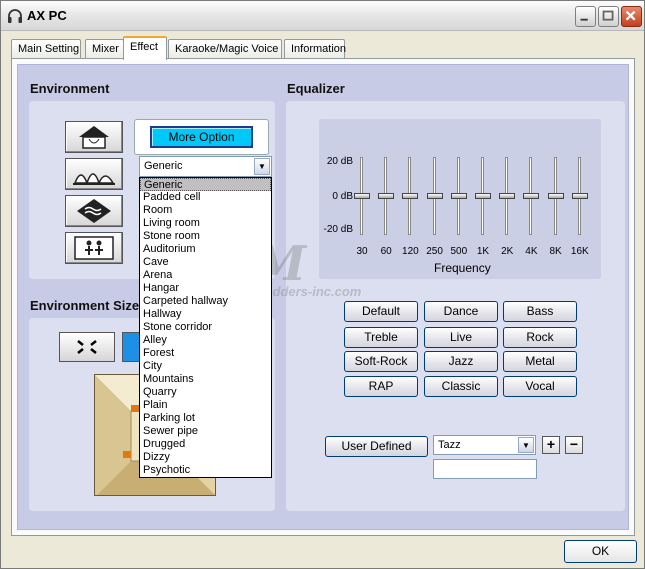 Image resolution: width=645 pixels, height=569 pixels. I want to click on underwater-icon, so click(94, 211).